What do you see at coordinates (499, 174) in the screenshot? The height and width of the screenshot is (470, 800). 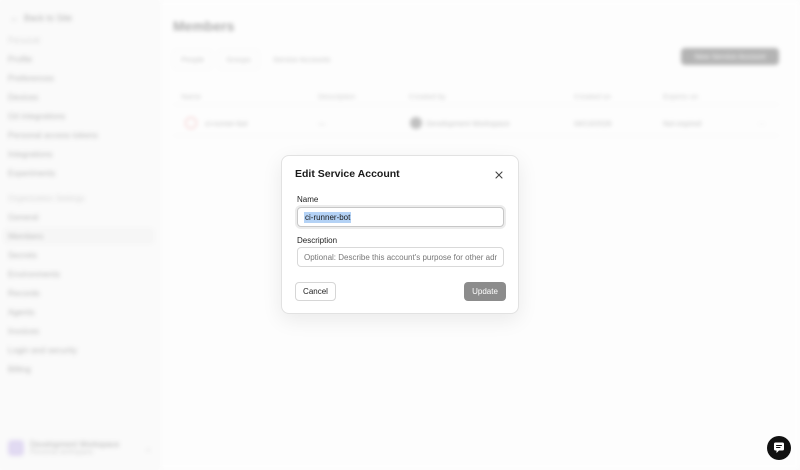 I see `close-icon` at bounding box center [499, 174].